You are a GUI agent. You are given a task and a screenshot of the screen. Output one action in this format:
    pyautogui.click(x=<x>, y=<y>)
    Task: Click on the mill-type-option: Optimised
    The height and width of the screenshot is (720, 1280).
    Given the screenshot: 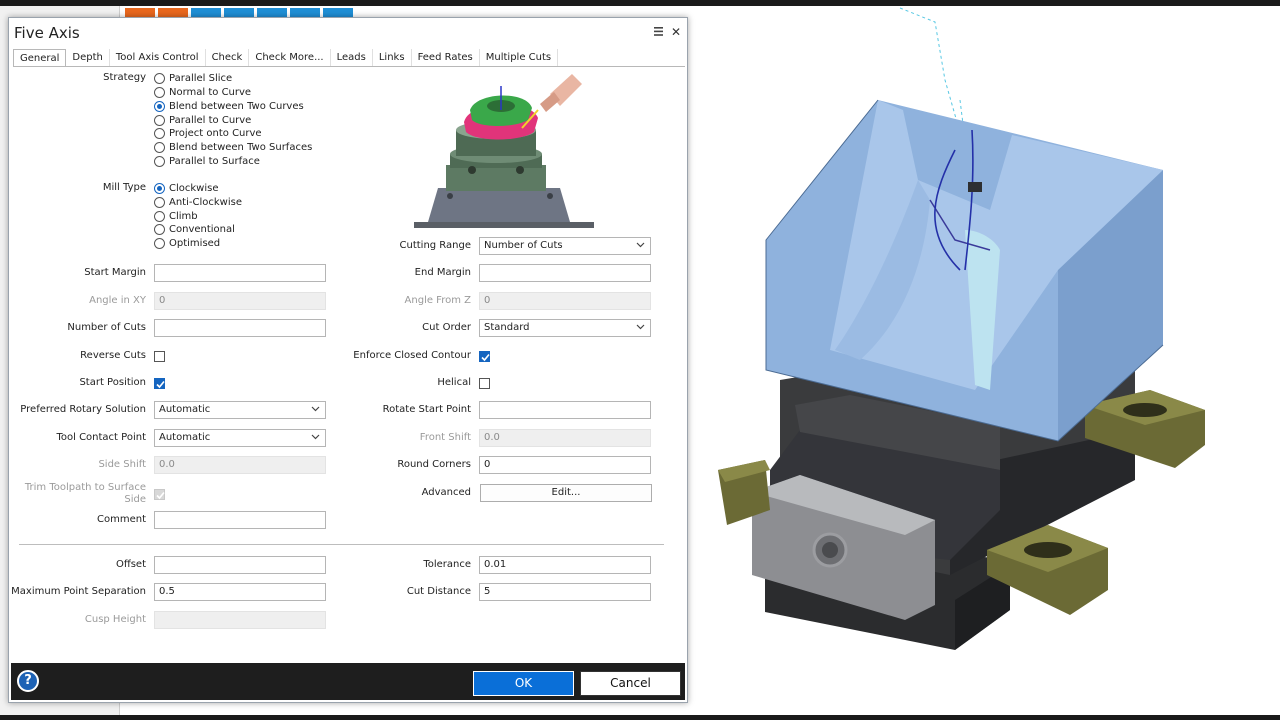 What is the action you would take?
    pyautogui.click(x=187, y=243)
    